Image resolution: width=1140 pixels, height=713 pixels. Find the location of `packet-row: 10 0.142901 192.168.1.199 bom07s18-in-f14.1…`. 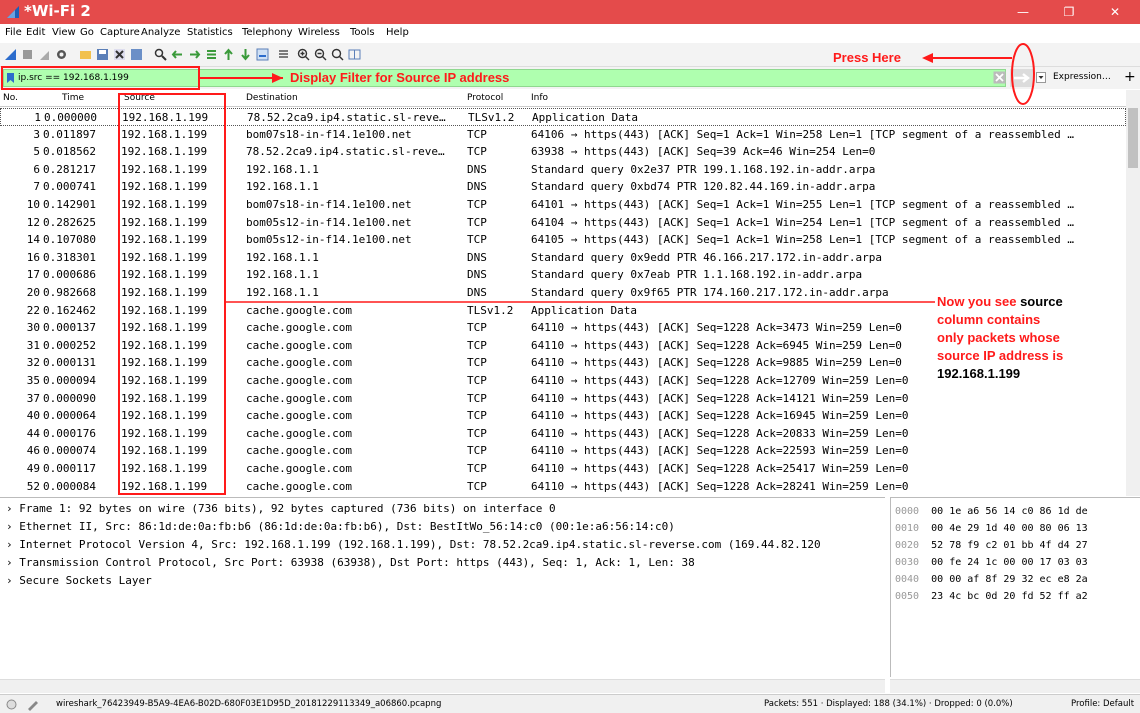

packet-row: 10 0.142901 192.168.1.199 bom07s18-in-f14.1… is located at coordinates (563, 205).